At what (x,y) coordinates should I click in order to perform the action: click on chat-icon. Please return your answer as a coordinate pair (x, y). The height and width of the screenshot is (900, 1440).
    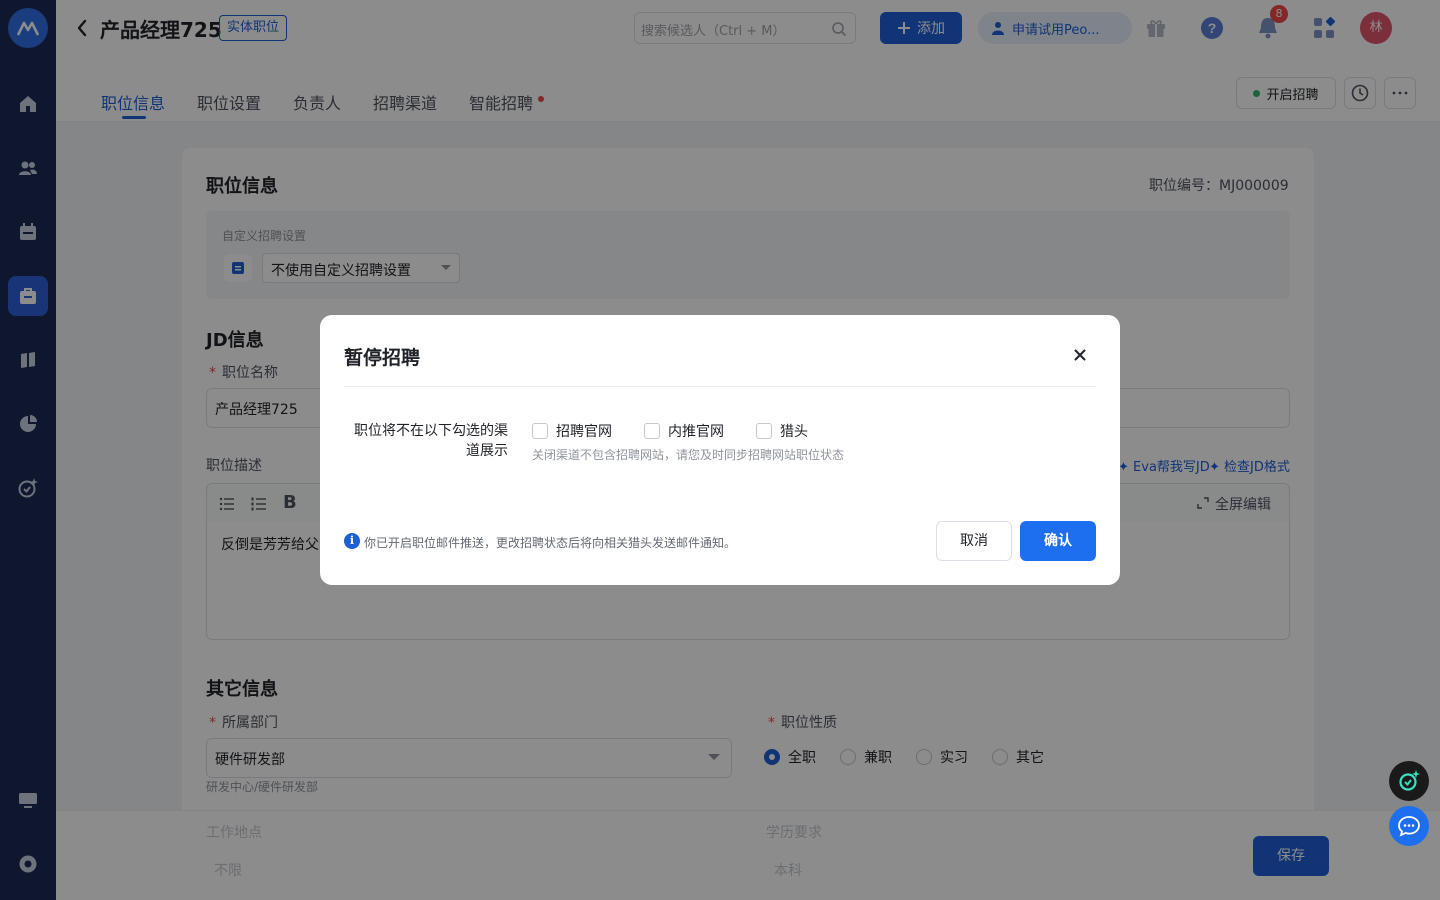
    Looking at the image, I should click on (1409, 826).